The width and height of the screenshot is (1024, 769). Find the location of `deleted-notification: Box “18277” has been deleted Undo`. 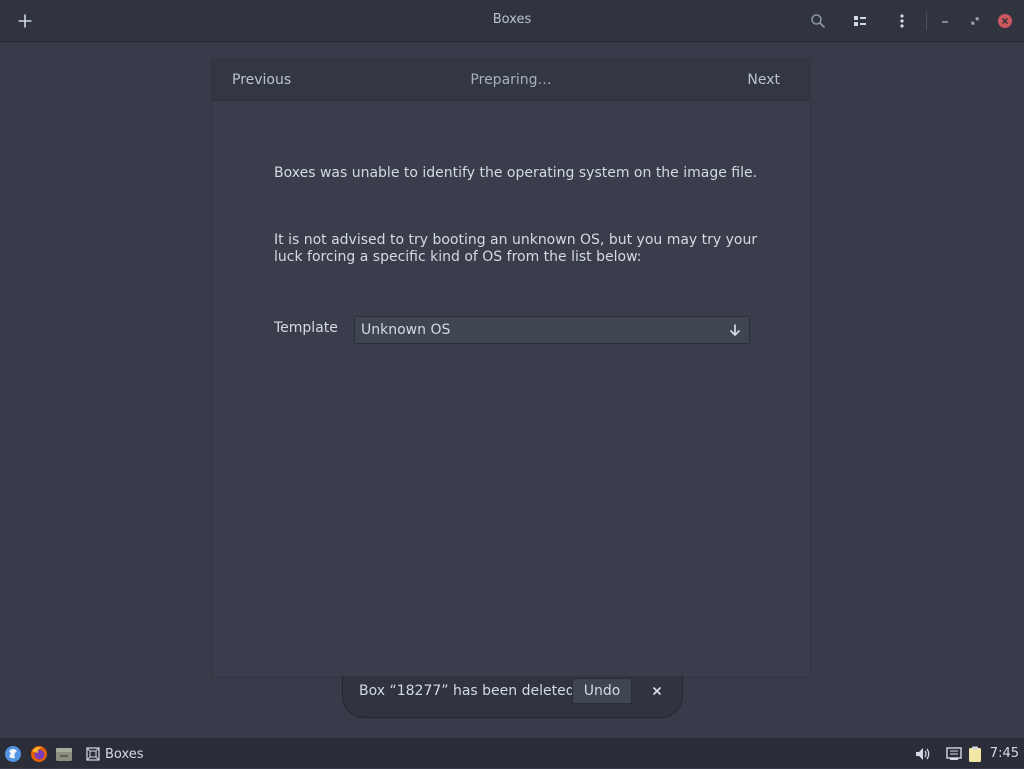

deleted-notification: Box “18277” has been deleted Undo is located at coordinates (512, 697).